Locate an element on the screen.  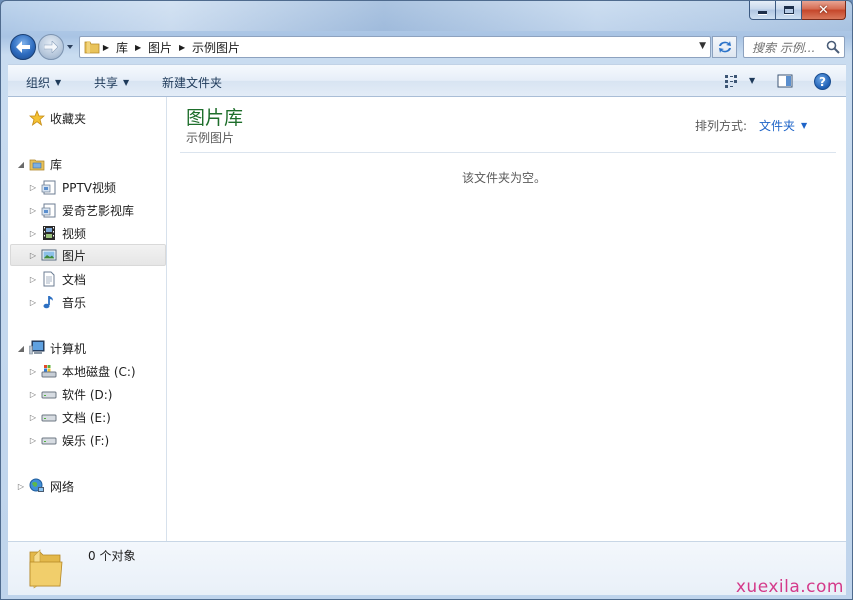
back-button is located at coordinates (23, 47).